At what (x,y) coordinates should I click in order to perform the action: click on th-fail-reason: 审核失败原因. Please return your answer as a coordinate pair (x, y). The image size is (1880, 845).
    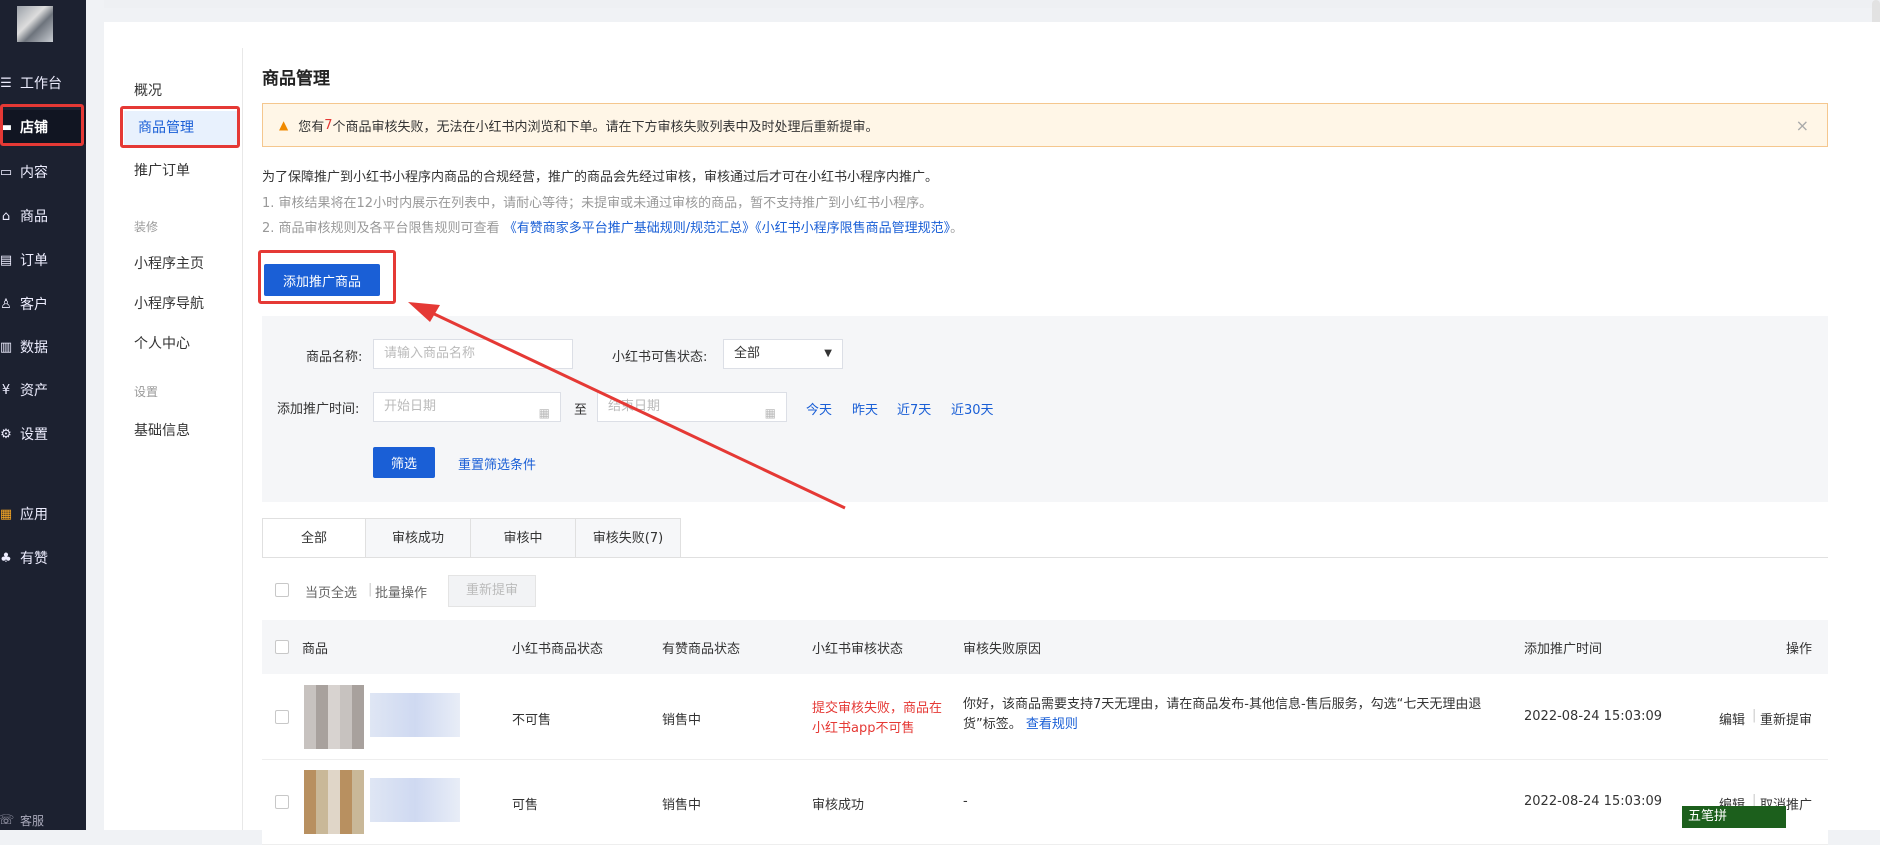
    Looking at the image, I should click on (1002, 649).